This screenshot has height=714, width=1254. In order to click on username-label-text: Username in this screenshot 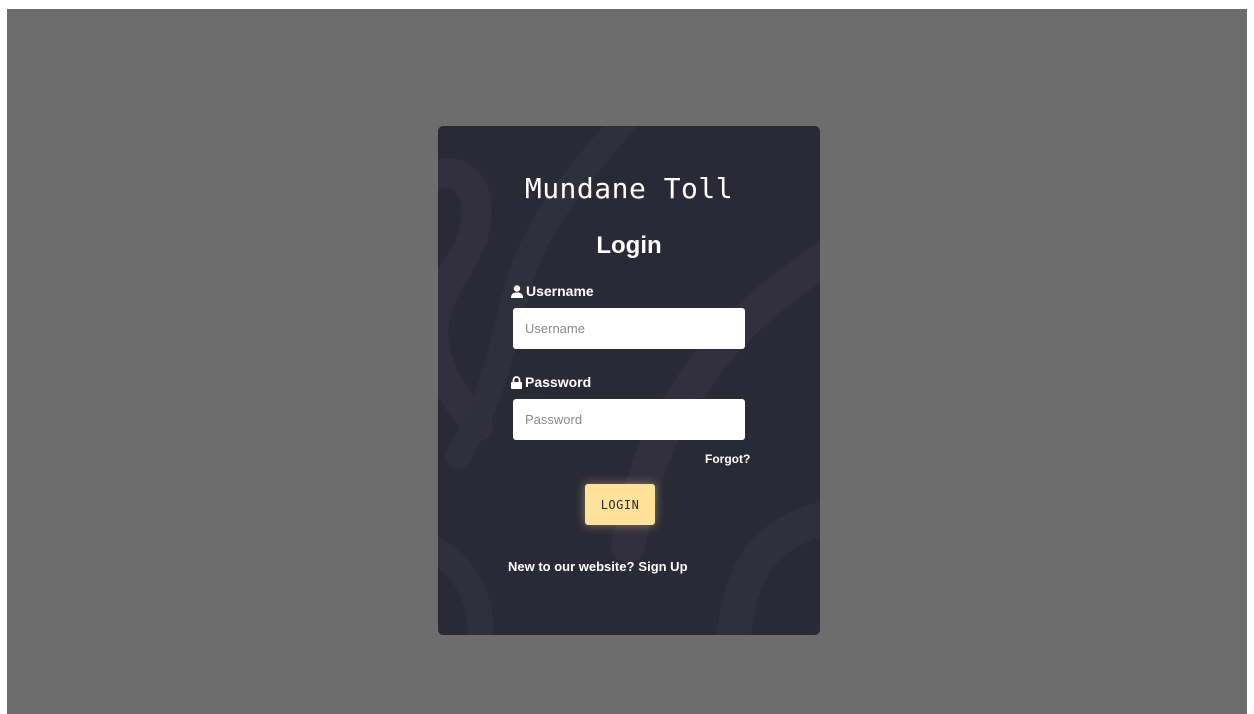, I will do `click(560, 291)`.